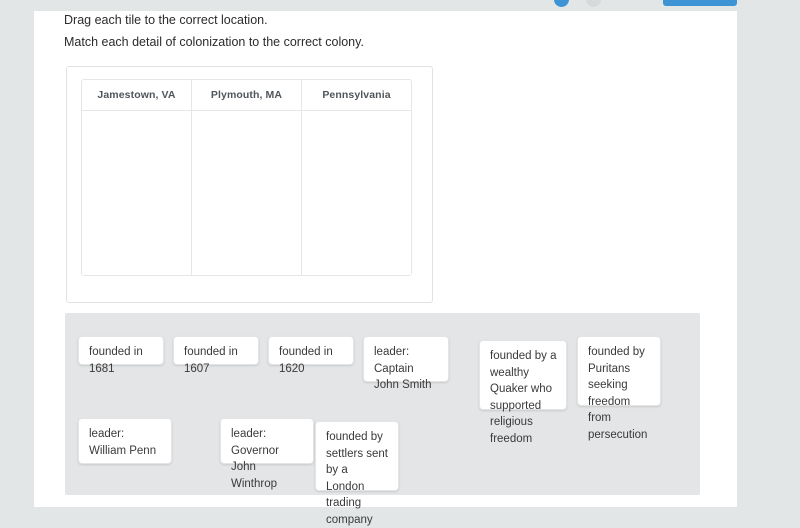 This screenshot has width=800, height=528. Describe the element at coordinates (136, 95) in the screenshot. I see `column-header-jamestown: Jamestown, VA` at that location.